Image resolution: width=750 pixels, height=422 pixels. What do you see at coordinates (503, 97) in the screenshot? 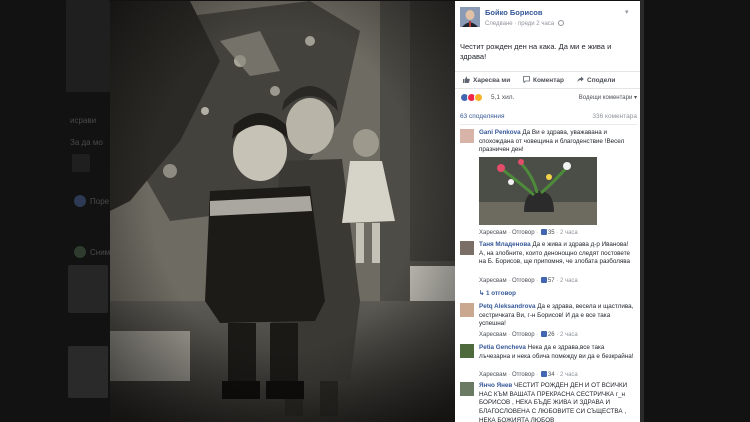
I see `reaction-count: 5,1 хил.` at bounding box center [503, 97].